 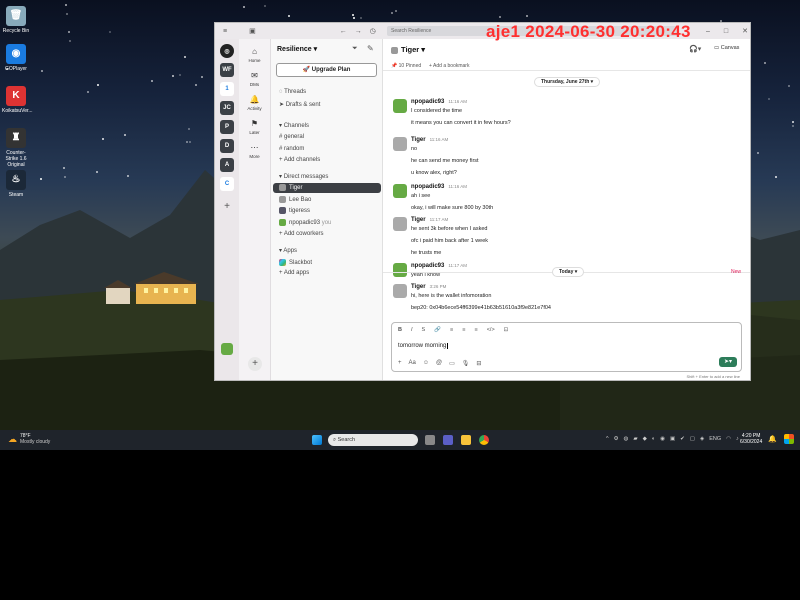 I want to click on date-divider-today: Today ▾, so click(x=568, y=272).